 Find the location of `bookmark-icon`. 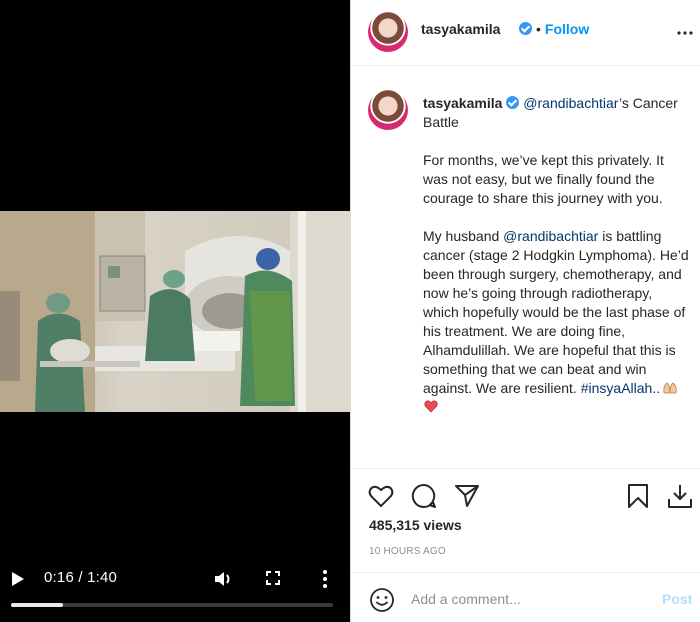

bookmark-icon is located at coordinates (638, 496).